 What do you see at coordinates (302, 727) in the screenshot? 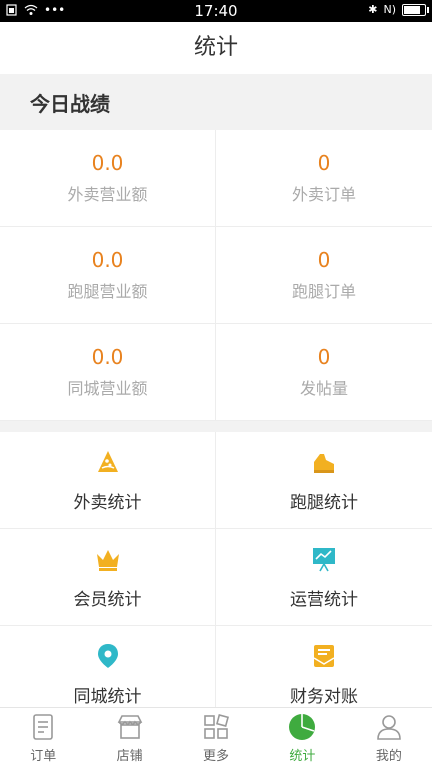
I see `pie-chart-icon` at bounding box center [302, 727].